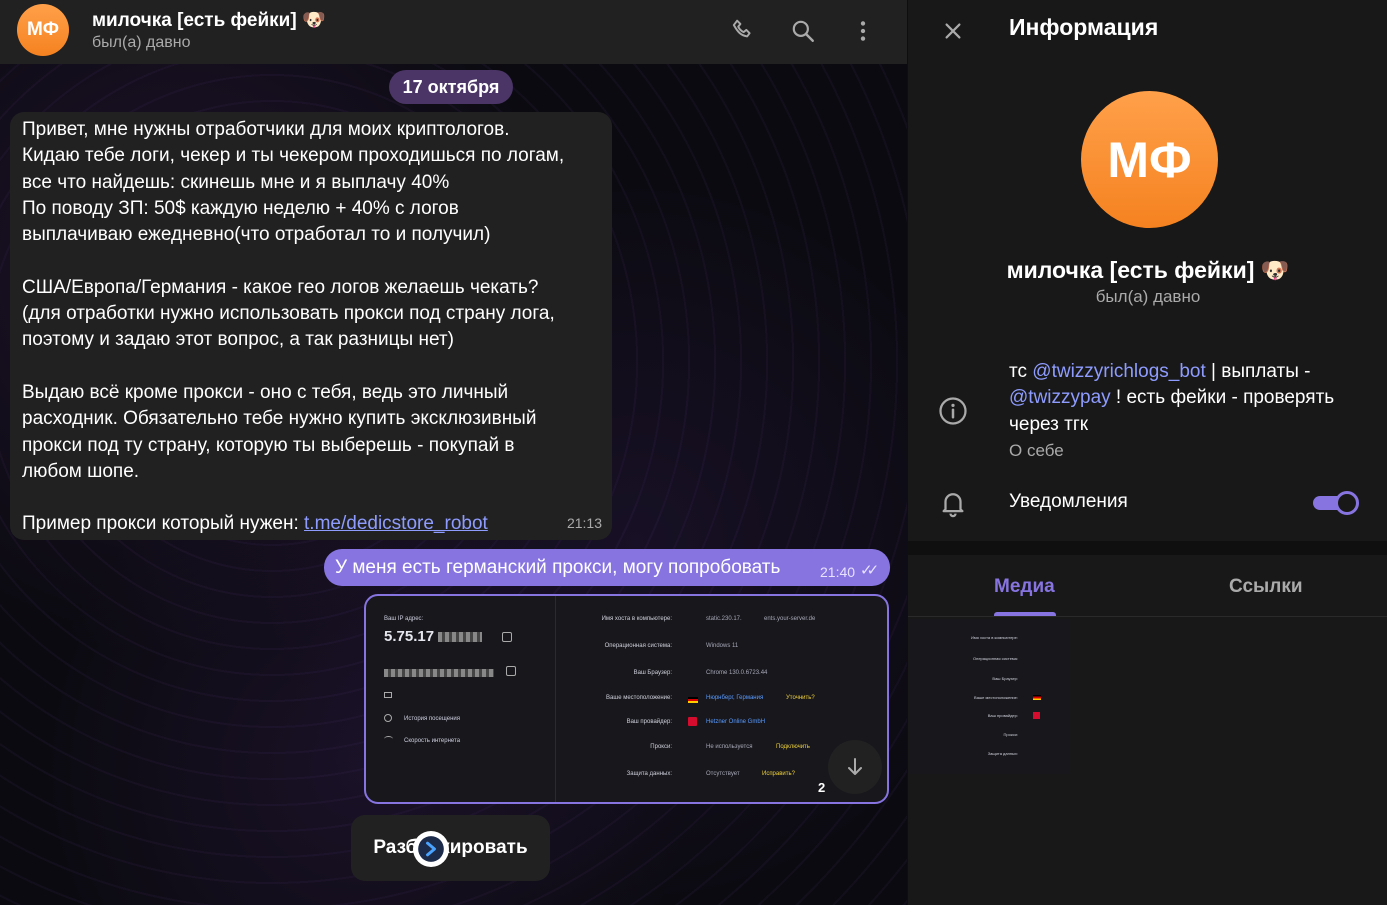 This screenshot has width=1387, height=905. What do you see at coordinates (652, 673) in the screenshot?
I see `row-label: Ваш Браузер:` at bounding box center [652, 673].